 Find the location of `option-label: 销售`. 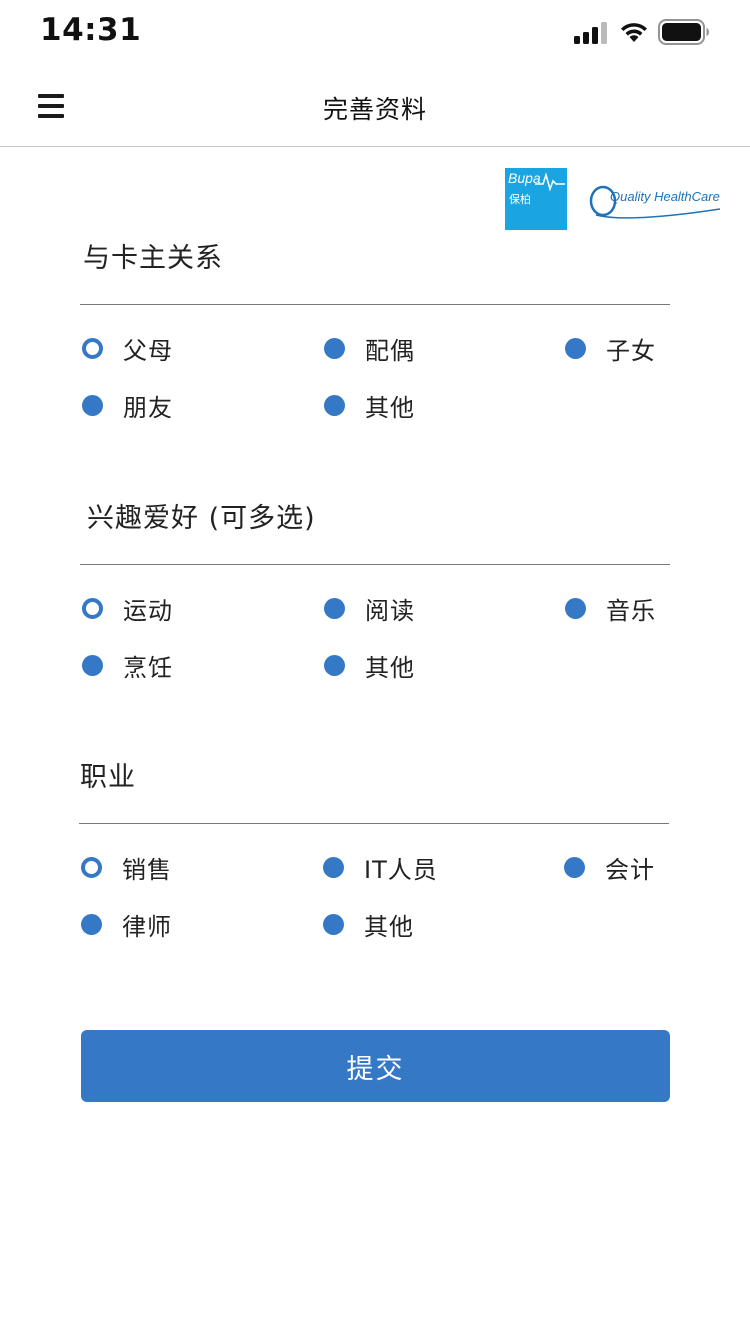

option-label: 销售 is located at coordinates (147, 869).